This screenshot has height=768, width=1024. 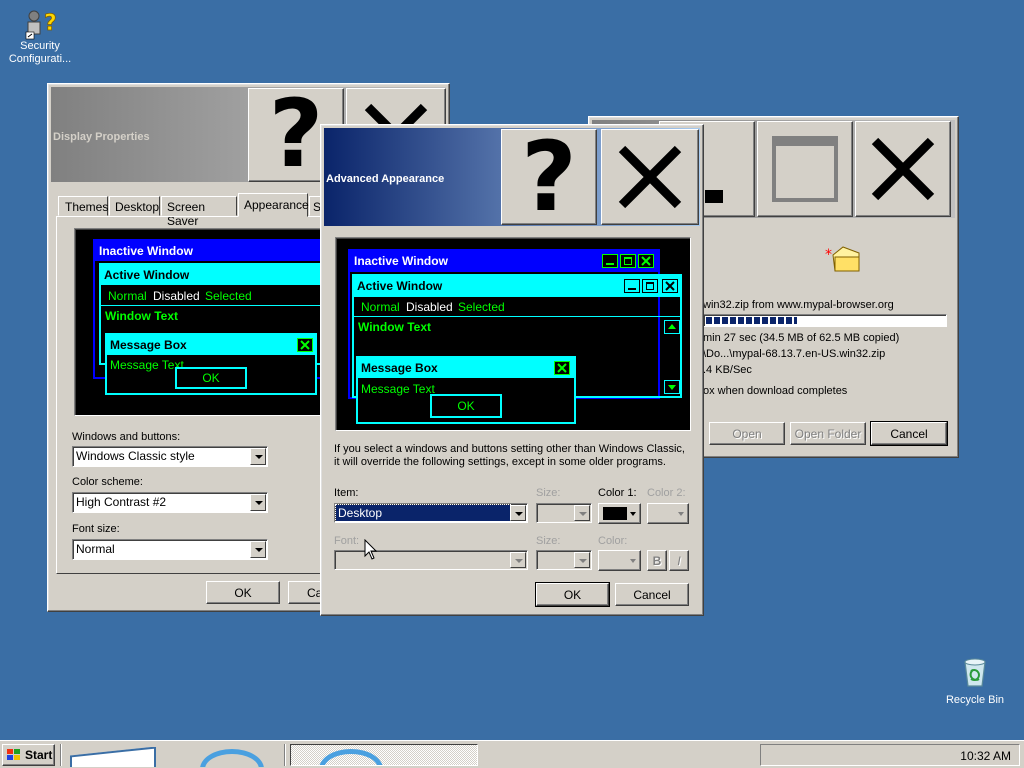 I want to click on item-label: Item:, so click(x=346, y=493).